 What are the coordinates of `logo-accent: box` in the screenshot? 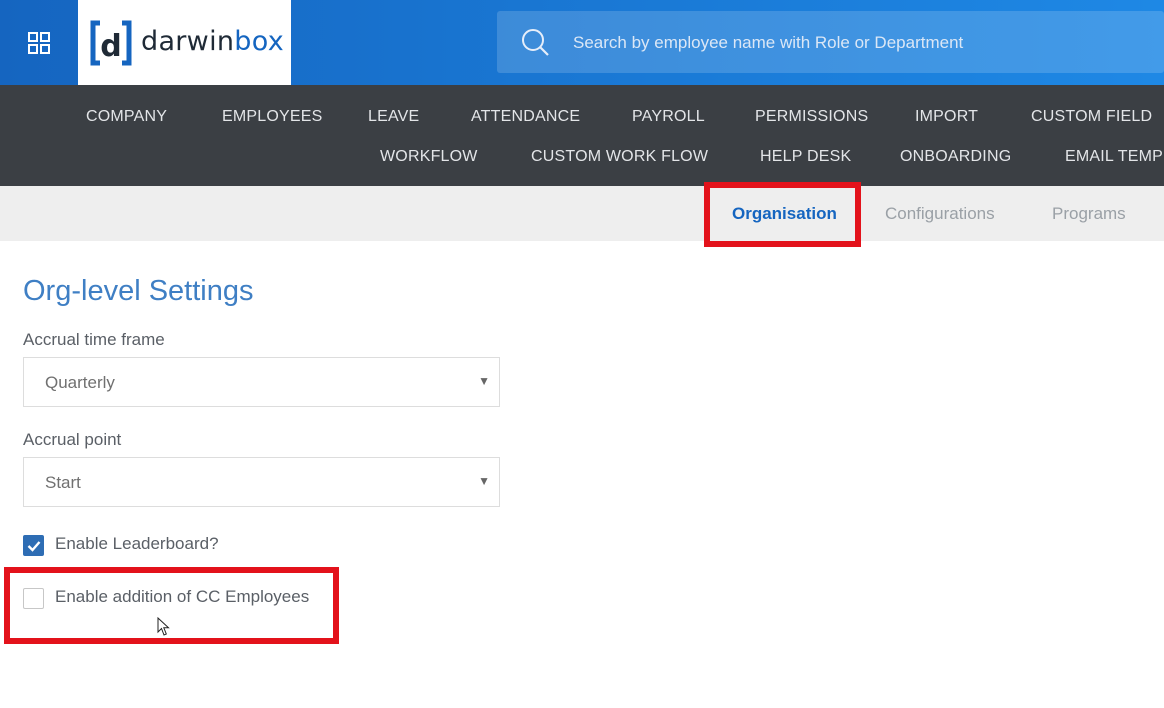 It's located at (259, 41).